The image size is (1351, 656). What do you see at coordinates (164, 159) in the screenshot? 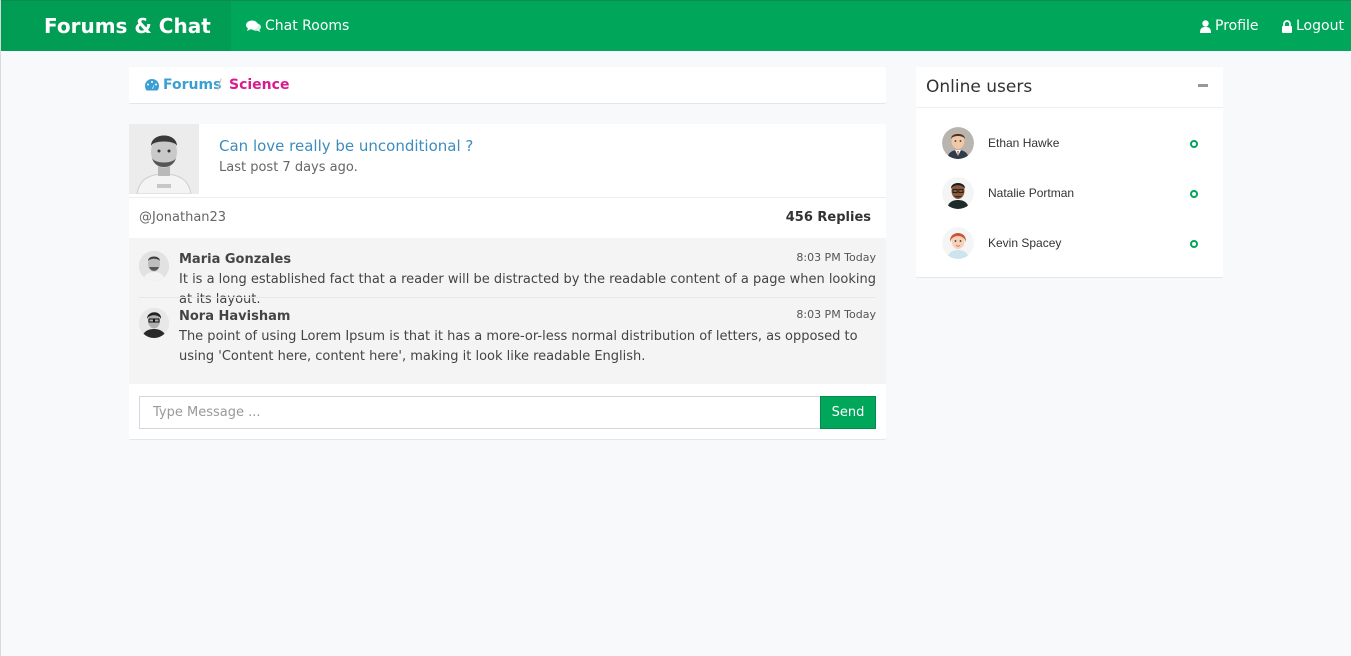
I see `thread-author-photo` at bounding box center [164, 159].